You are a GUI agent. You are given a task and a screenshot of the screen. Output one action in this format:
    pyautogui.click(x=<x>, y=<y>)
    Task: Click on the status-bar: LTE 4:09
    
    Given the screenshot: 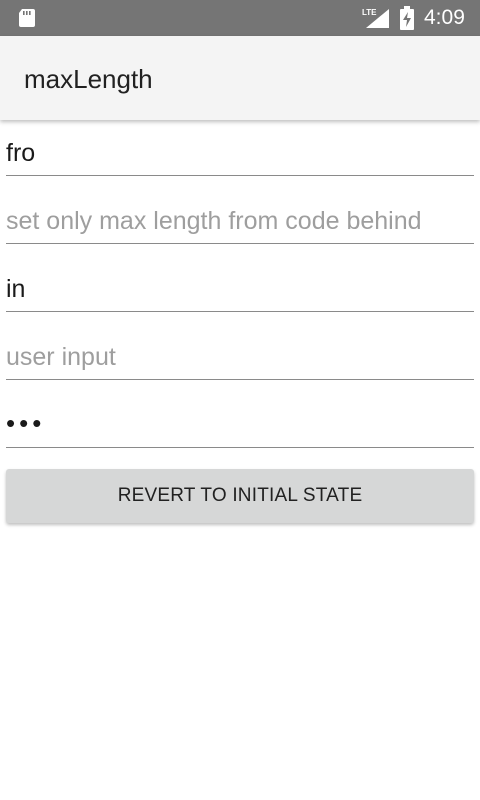 What is the action you would take?
    pyautogui.click(x=240, y=18)
    